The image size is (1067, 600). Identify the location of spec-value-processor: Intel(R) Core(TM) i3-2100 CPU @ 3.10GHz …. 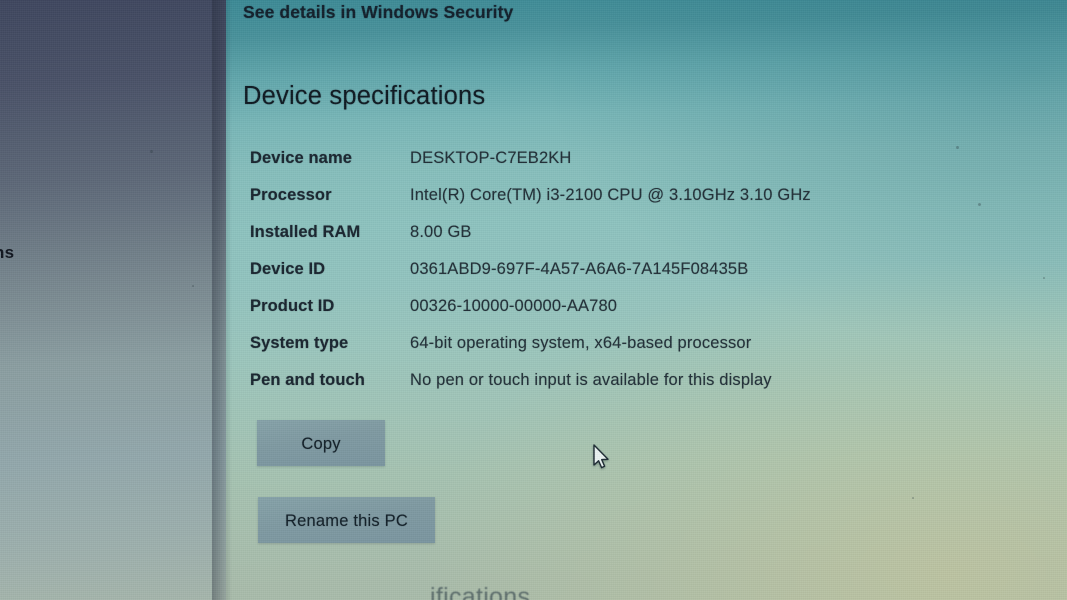
(610, 195).